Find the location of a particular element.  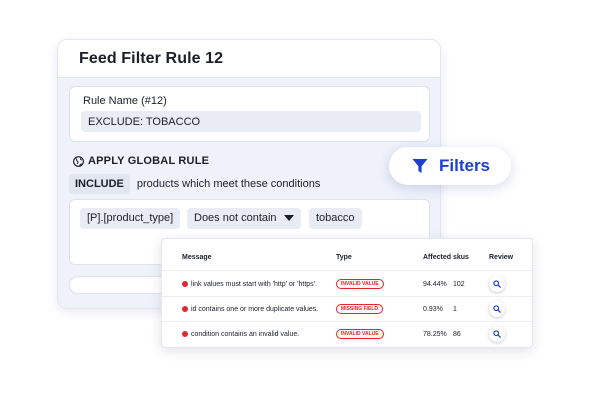

rule-title: Feed Filter Rule 12 is located at coordinates (151, 58).